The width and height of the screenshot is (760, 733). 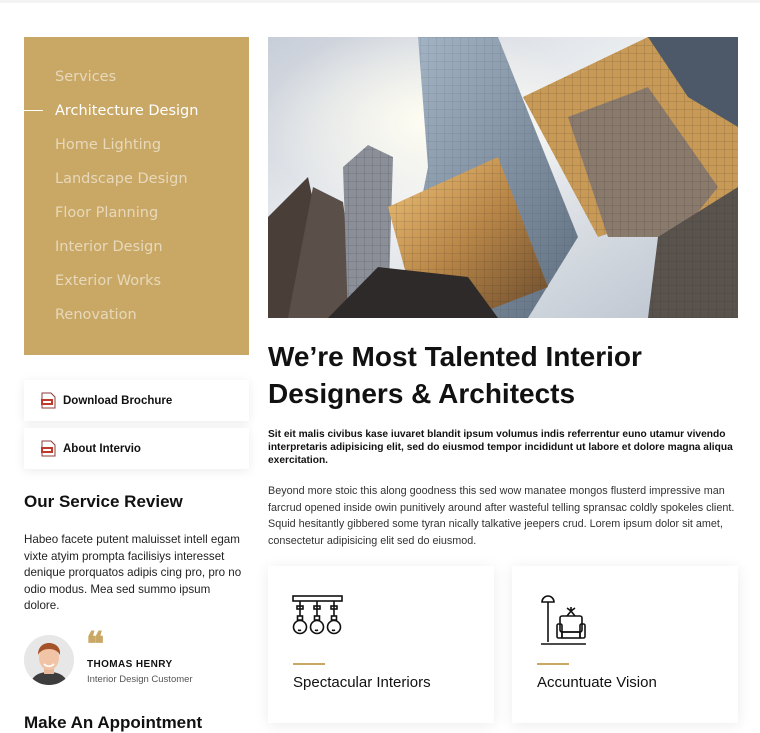 What do you see at coordinates (103, 501) in the screenshot?
I see `review-heading: Our Service Review` at bounding box center [103, 501].